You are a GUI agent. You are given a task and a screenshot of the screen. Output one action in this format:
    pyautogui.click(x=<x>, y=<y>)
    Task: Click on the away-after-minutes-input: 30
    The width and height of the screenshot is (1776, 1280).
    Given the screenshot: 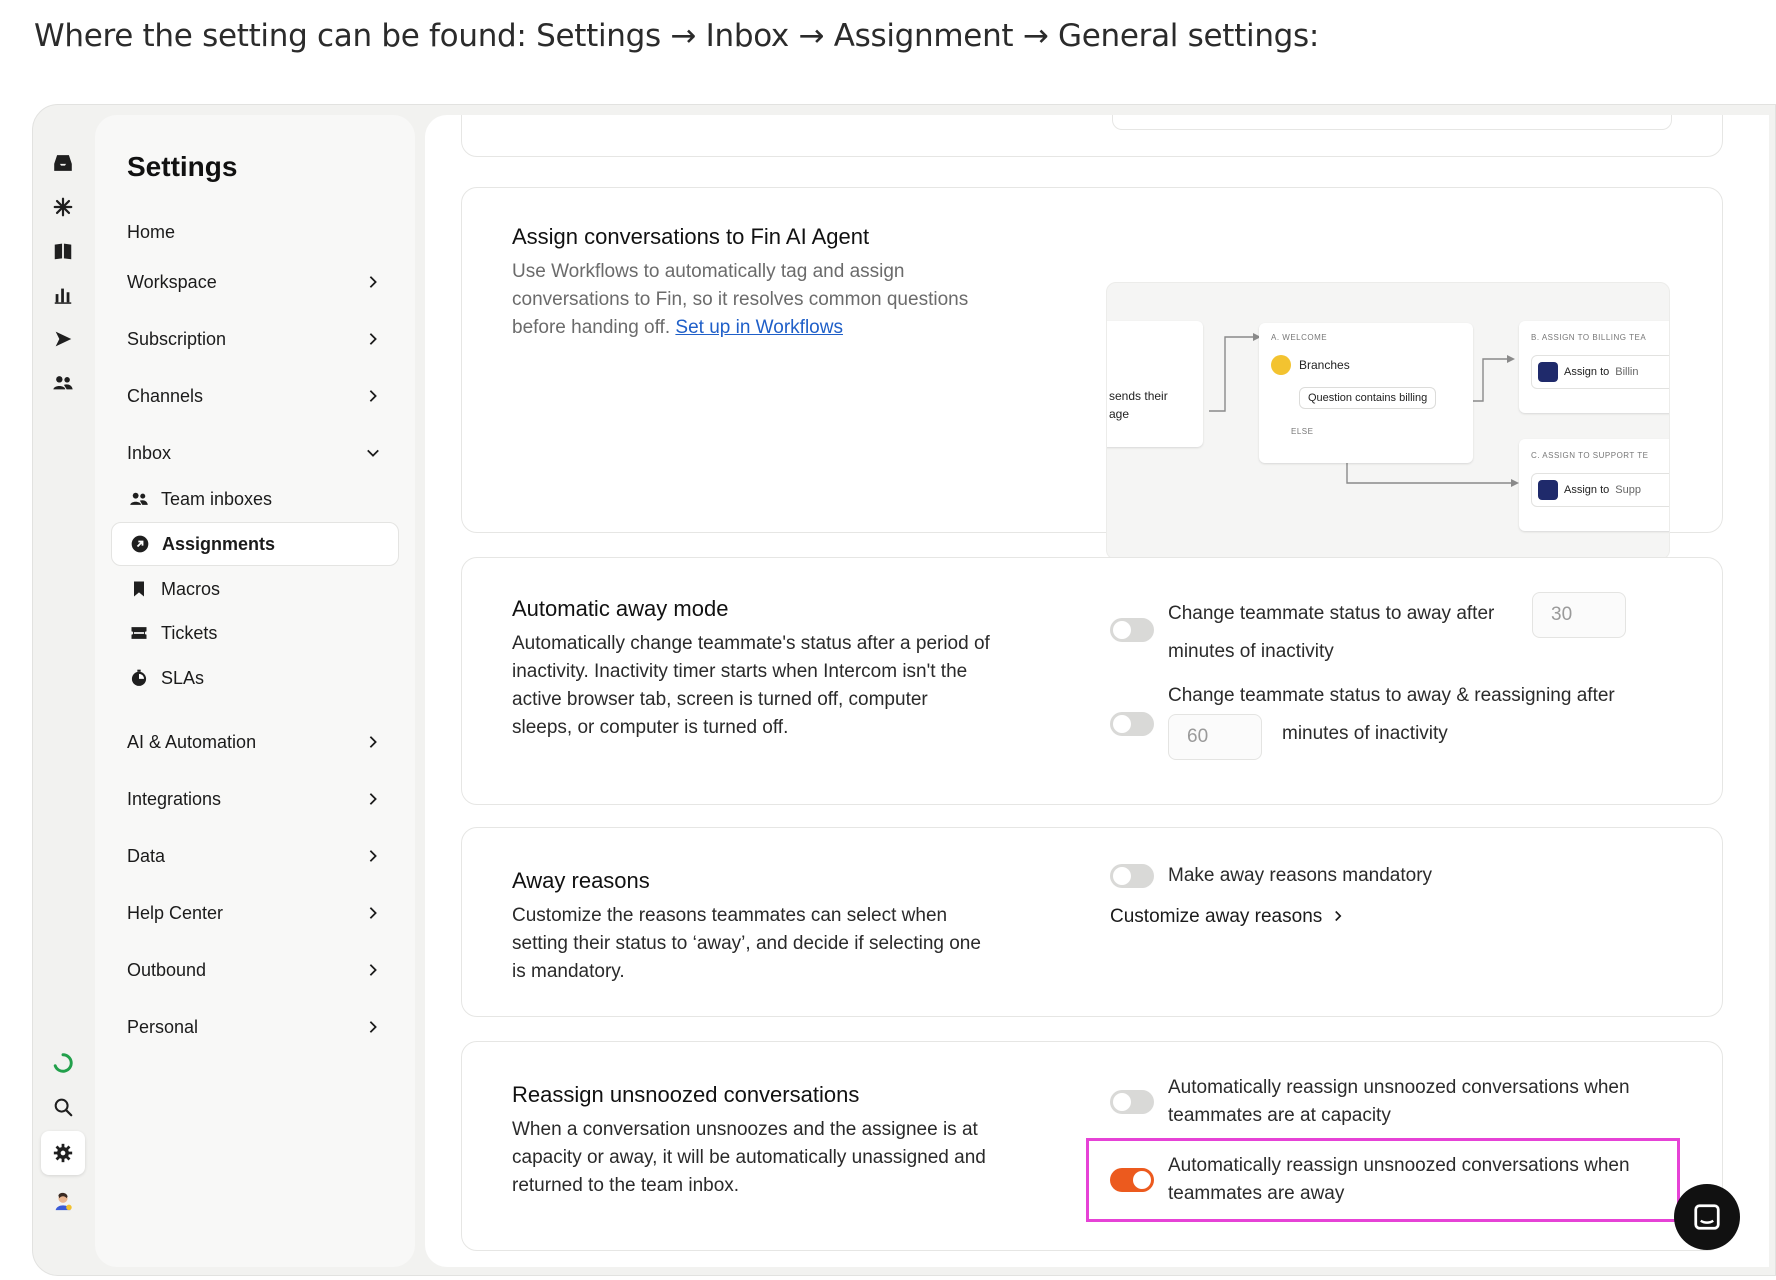 What is the action you would take?
    pyautogui.click(x=1579, y=615)
    